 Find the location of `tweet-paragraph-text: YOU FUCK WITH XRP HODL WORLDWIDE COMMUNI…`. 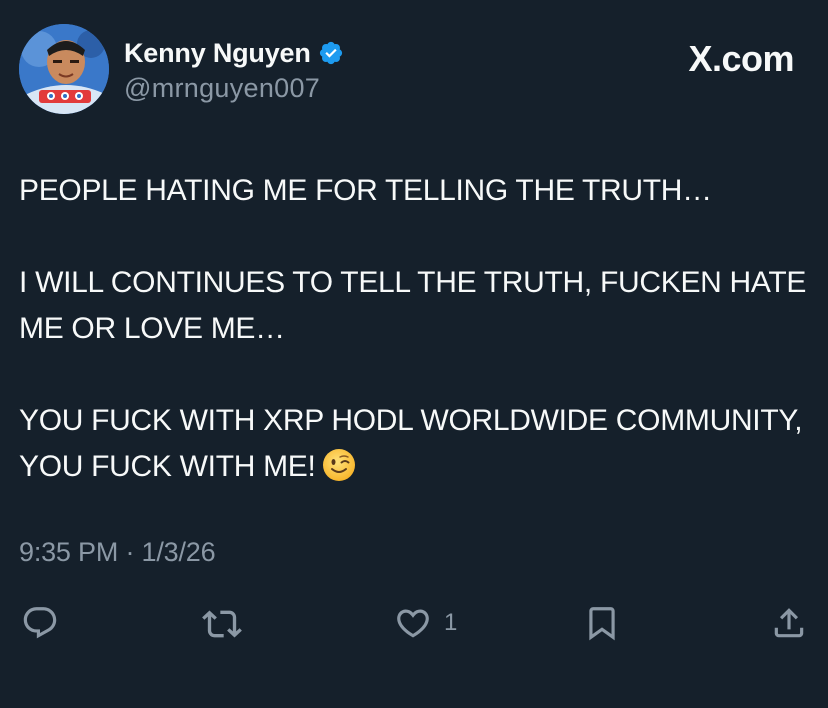

tweet-paragraph-text: YOU FUCK WITH XRP HODL WORLDWIDE COMMUNI… is located at coordinates (411, 443).